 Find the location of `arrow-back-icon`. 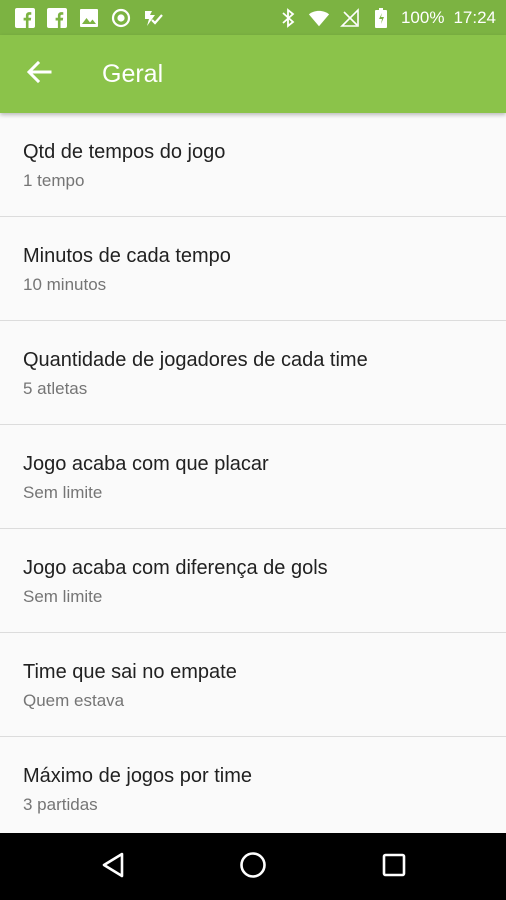

arrow-back-icon is located at coordinates (39, 74).